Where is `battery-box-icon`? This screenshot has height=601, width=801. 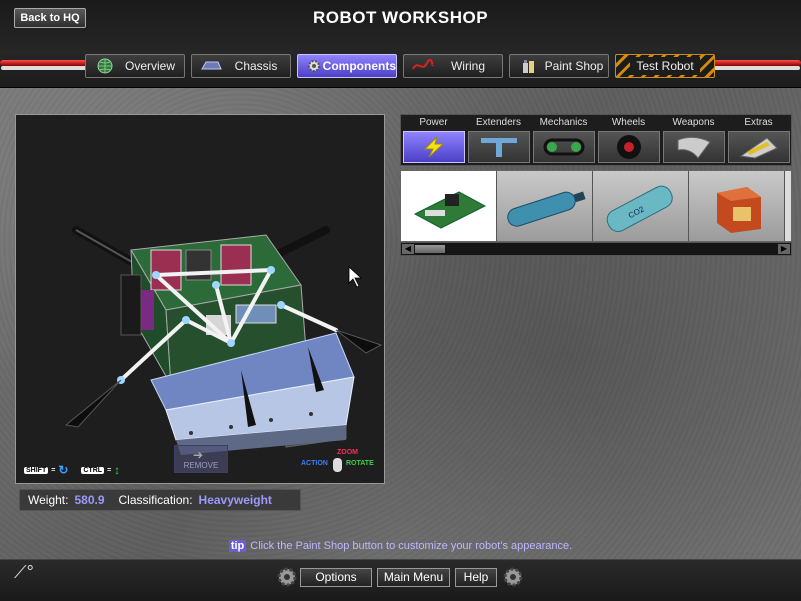 battery-box-icon is located at coordinates (738, 210).